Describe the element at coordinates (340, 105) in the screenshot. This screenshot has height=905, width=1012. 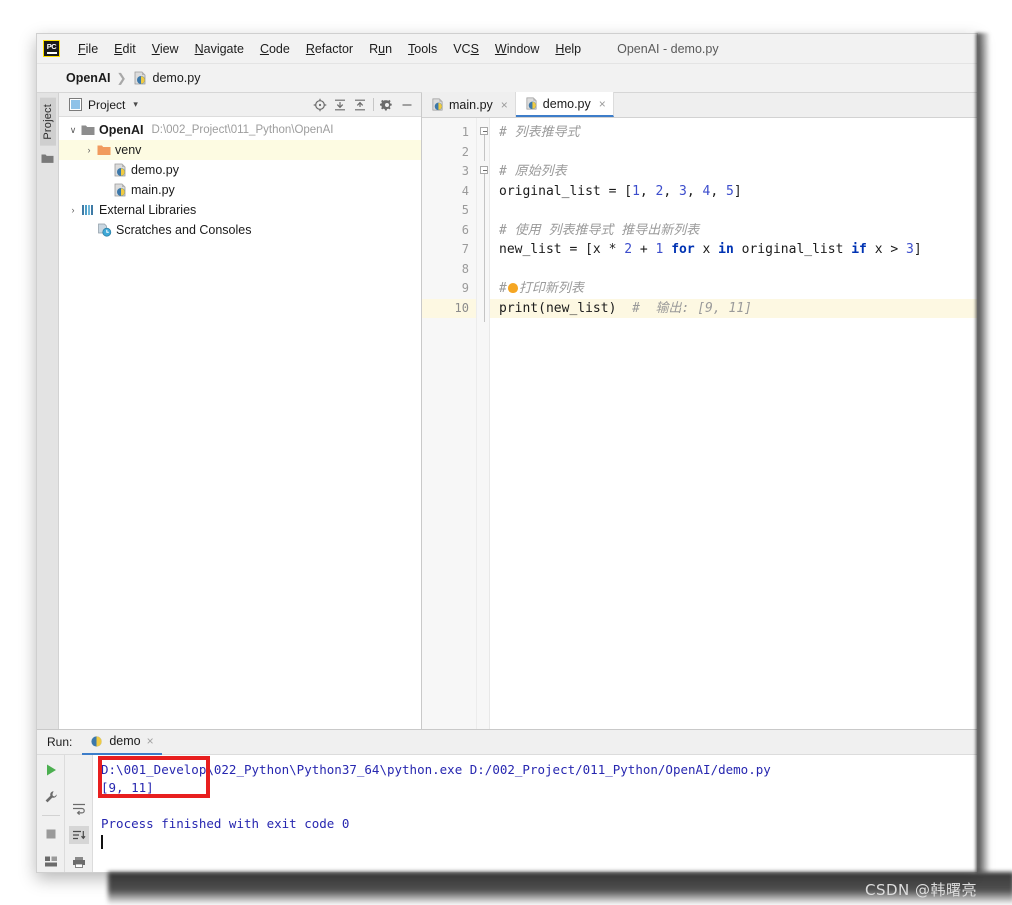
I see `expand-all-icon` at that location.